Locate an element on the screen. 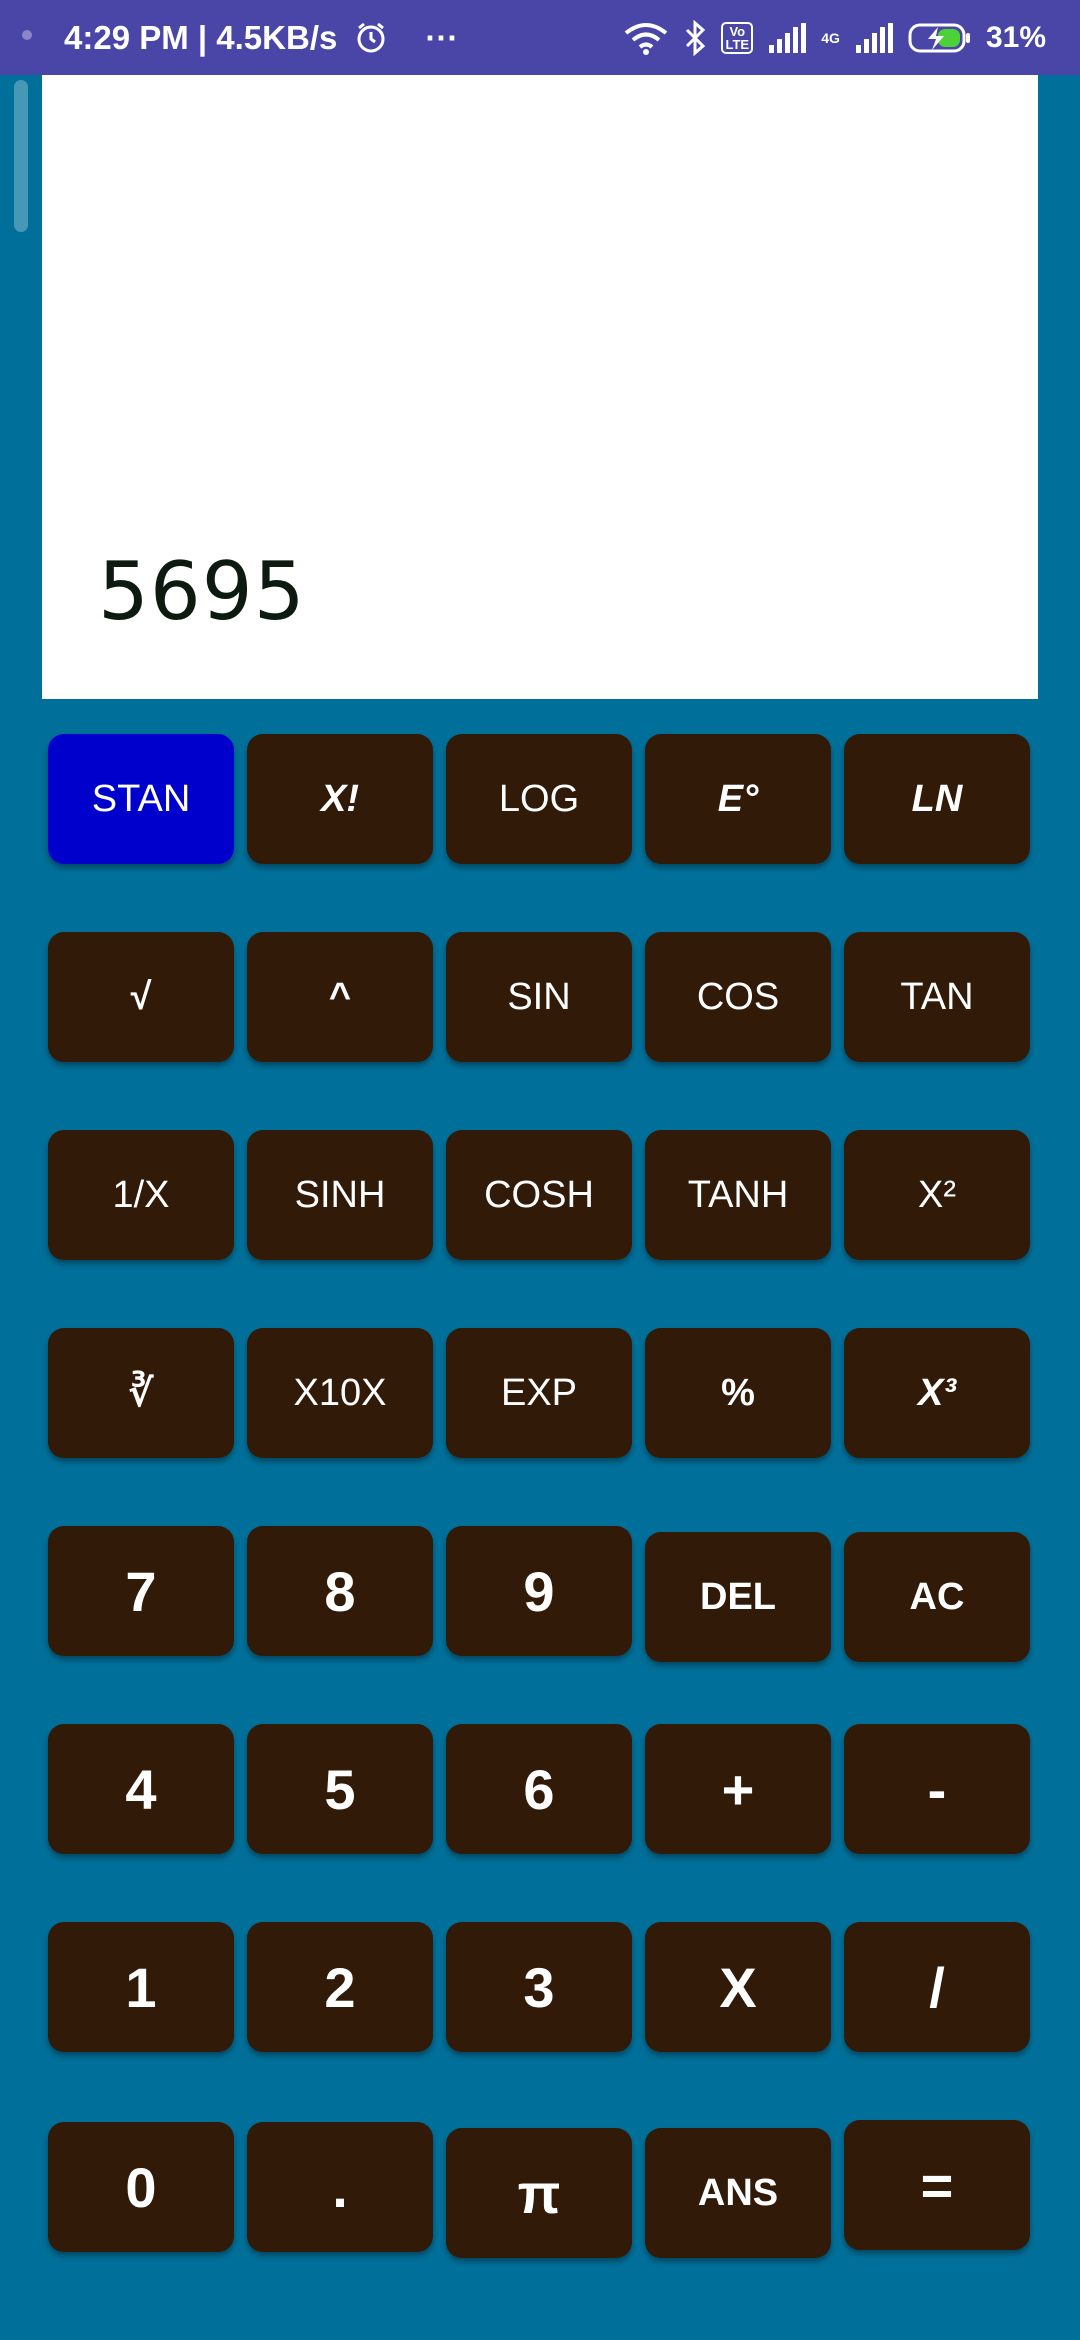  e-power-button: E° is located at coordinates (738, 799).